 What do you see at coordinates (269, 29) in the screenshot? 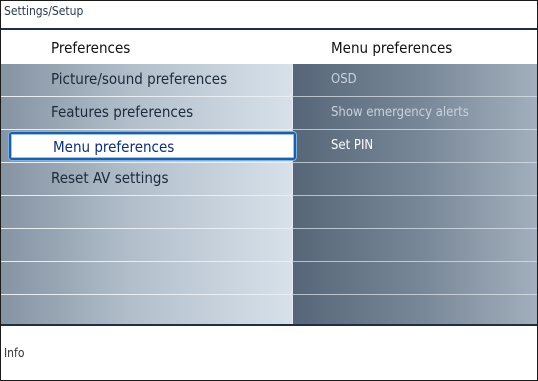
I see `header-divider` at bounding box center [269, 29].